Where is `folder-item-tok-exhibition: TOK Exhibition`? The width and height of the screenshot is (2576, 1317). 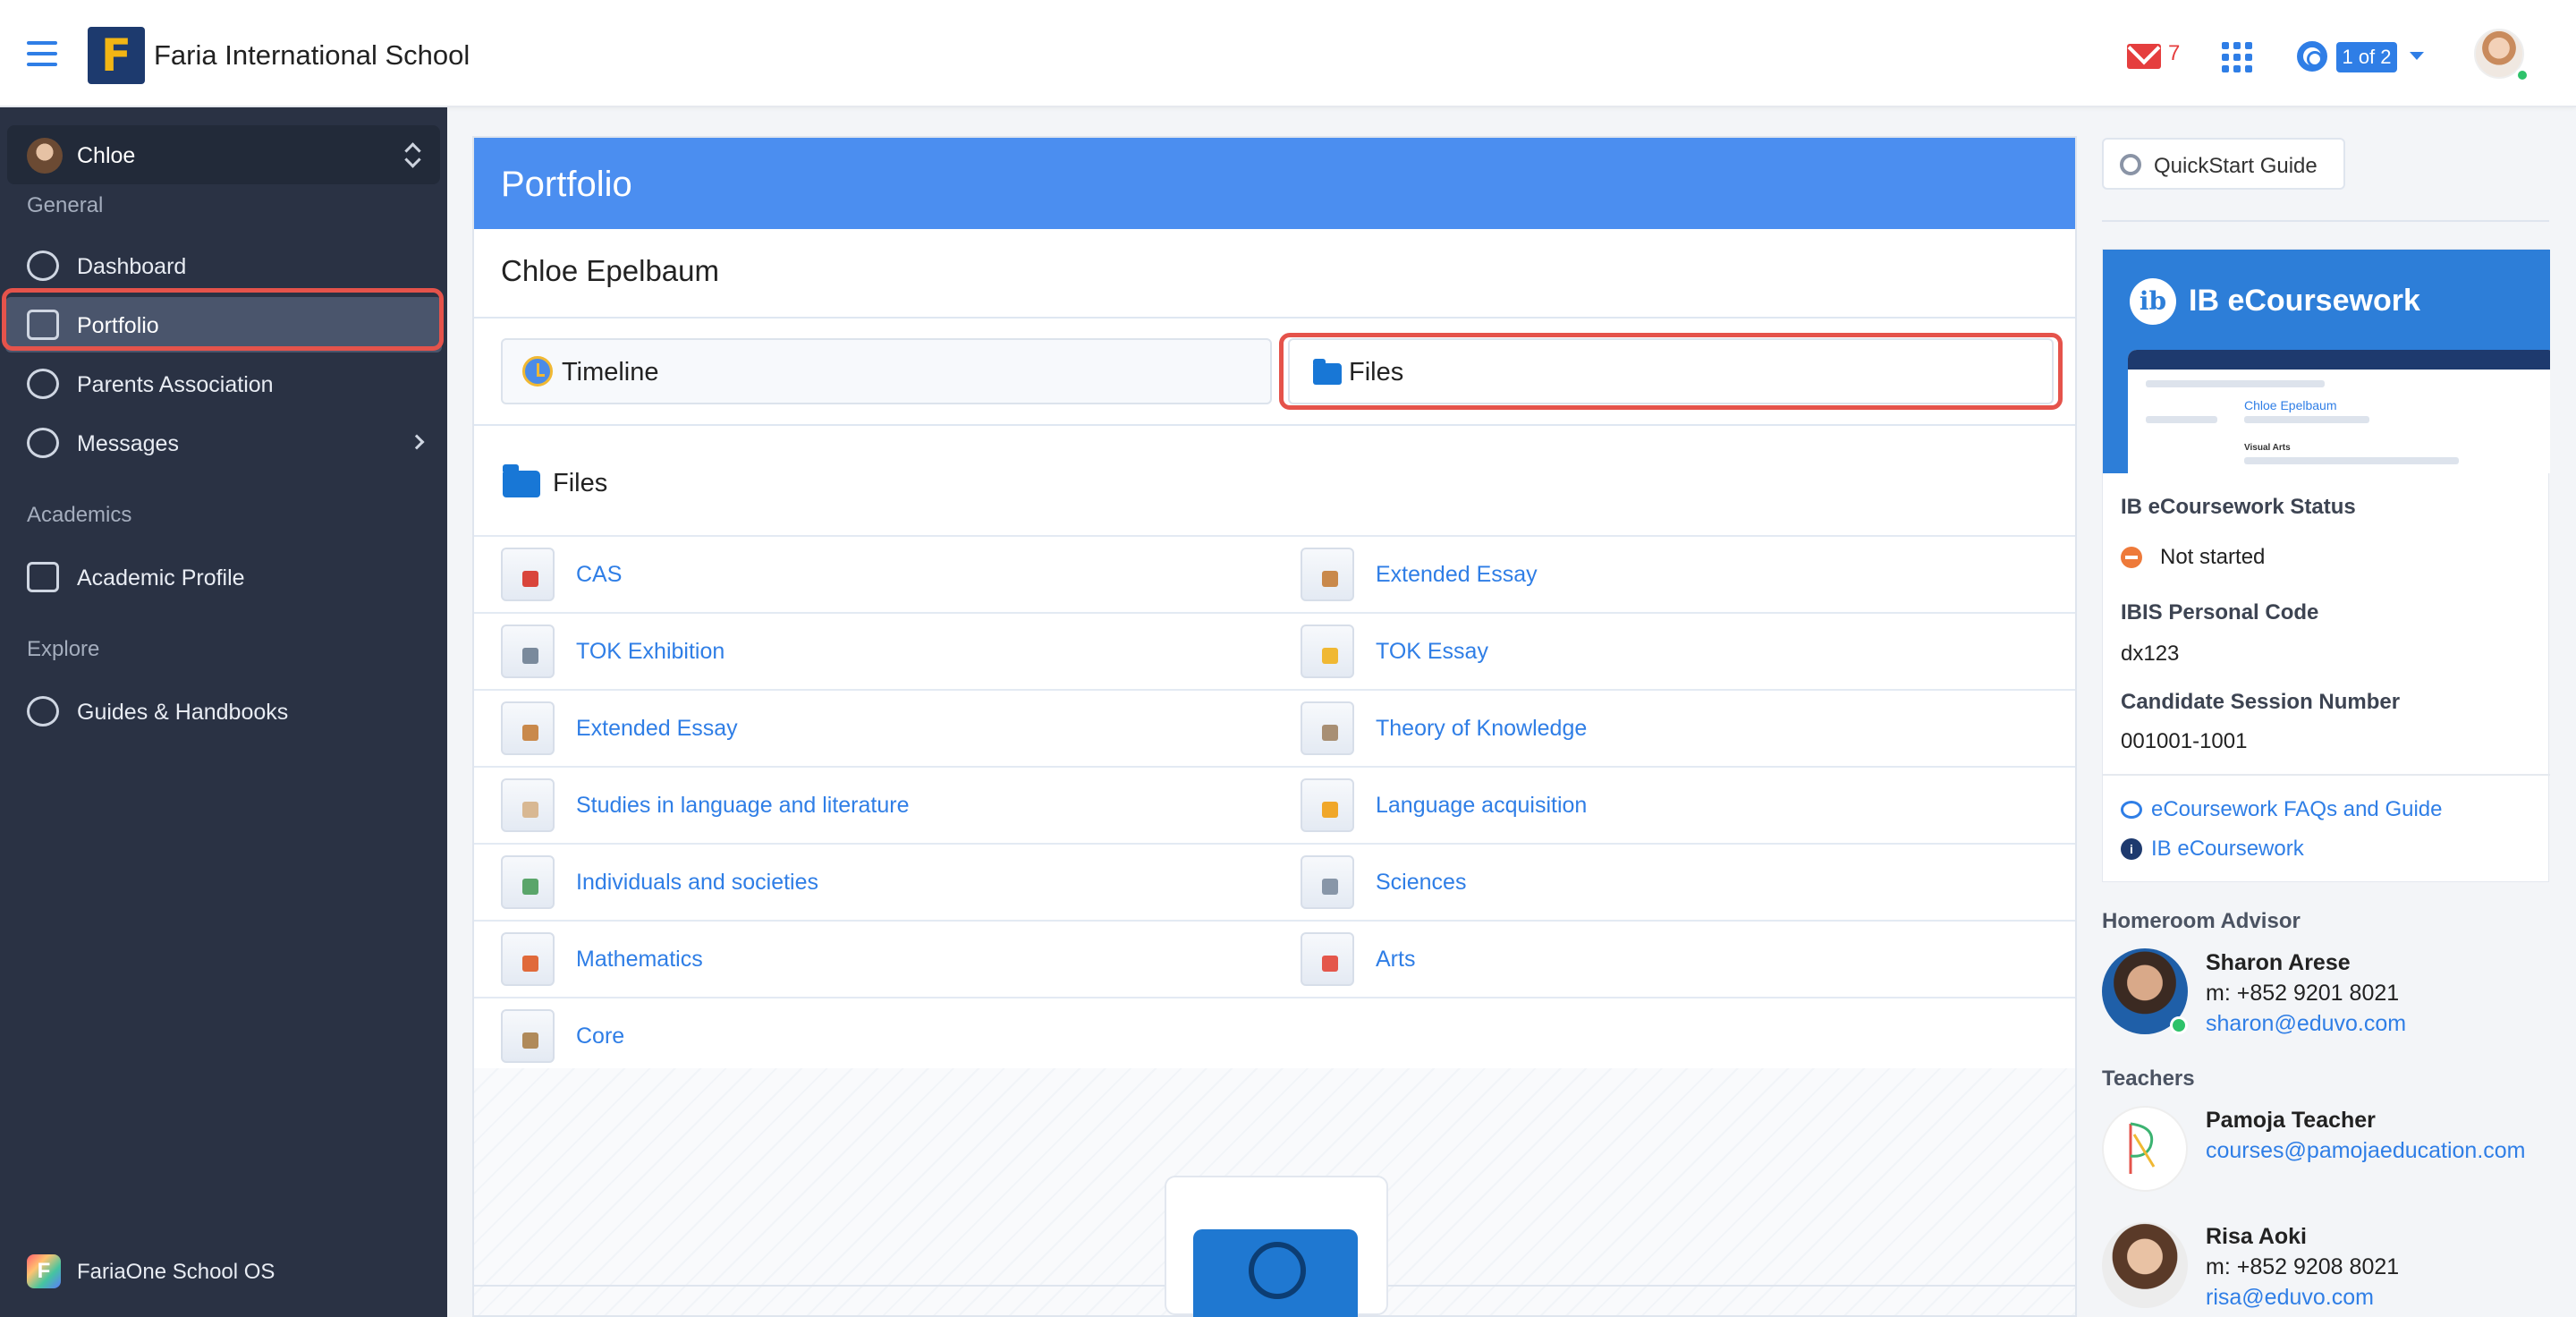 folder-item-tok-exhibition: TOK Exhibition is located at coordinates (867, 651).